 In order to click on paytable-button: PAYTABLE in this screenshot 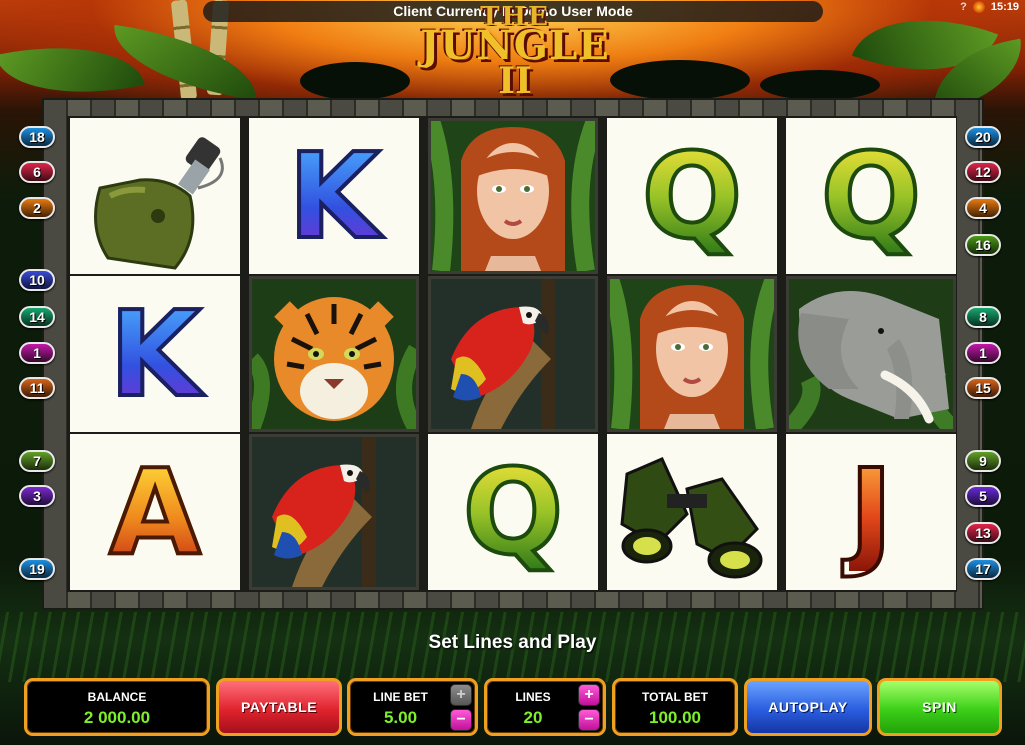, I will do `click(279, 707)`.